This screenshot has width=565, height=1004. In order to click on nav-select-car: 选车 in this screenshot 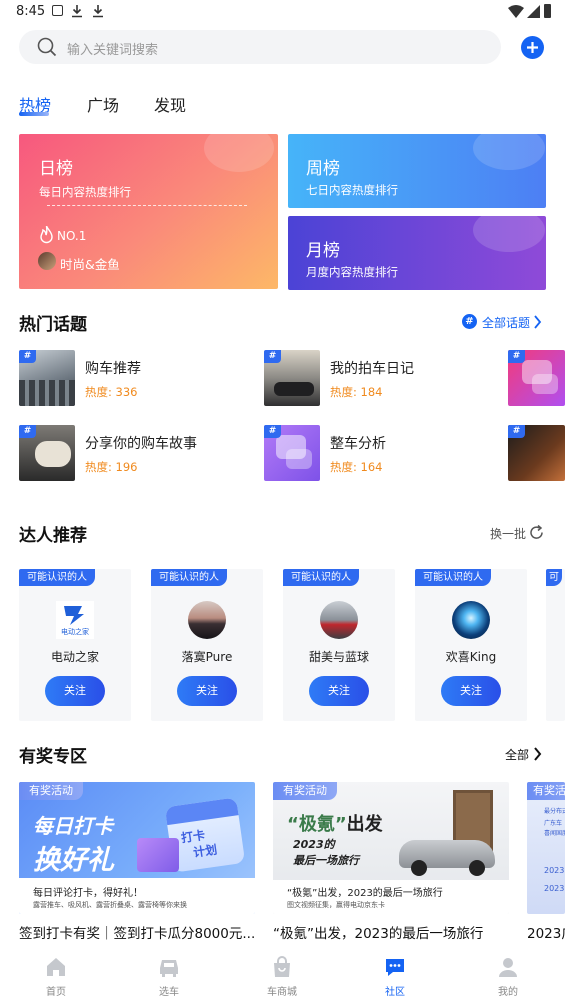, I will do `click(169, 977)`.